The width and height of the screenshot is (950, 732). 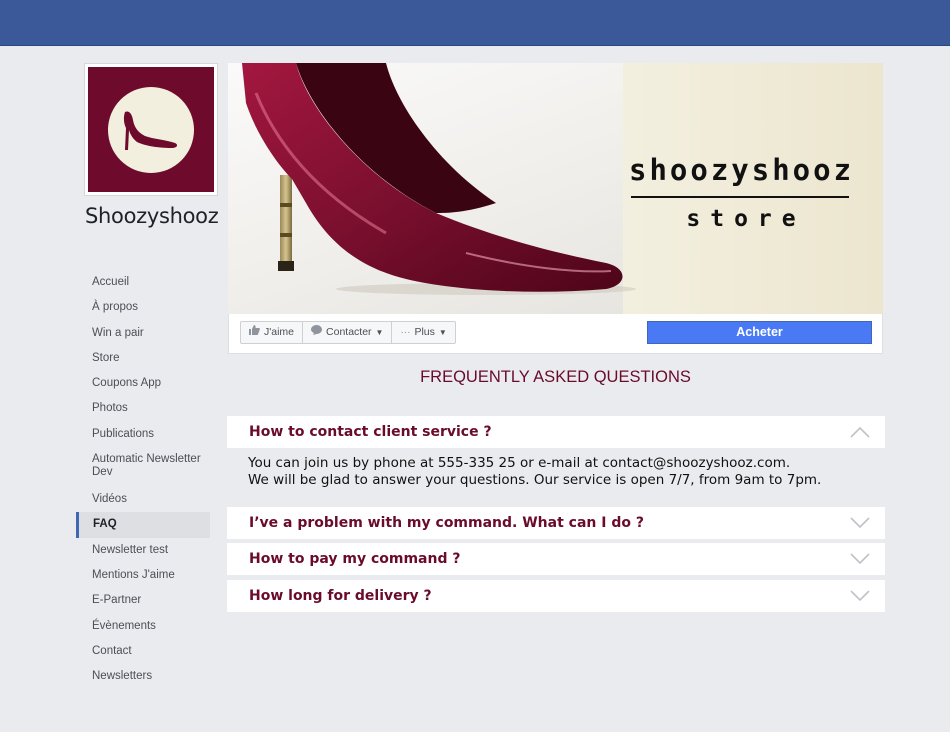 What do you see at coordinates (254, 332) in the screenshot?
I see `thumbs-up-icon` at bounding box center [254, 332].